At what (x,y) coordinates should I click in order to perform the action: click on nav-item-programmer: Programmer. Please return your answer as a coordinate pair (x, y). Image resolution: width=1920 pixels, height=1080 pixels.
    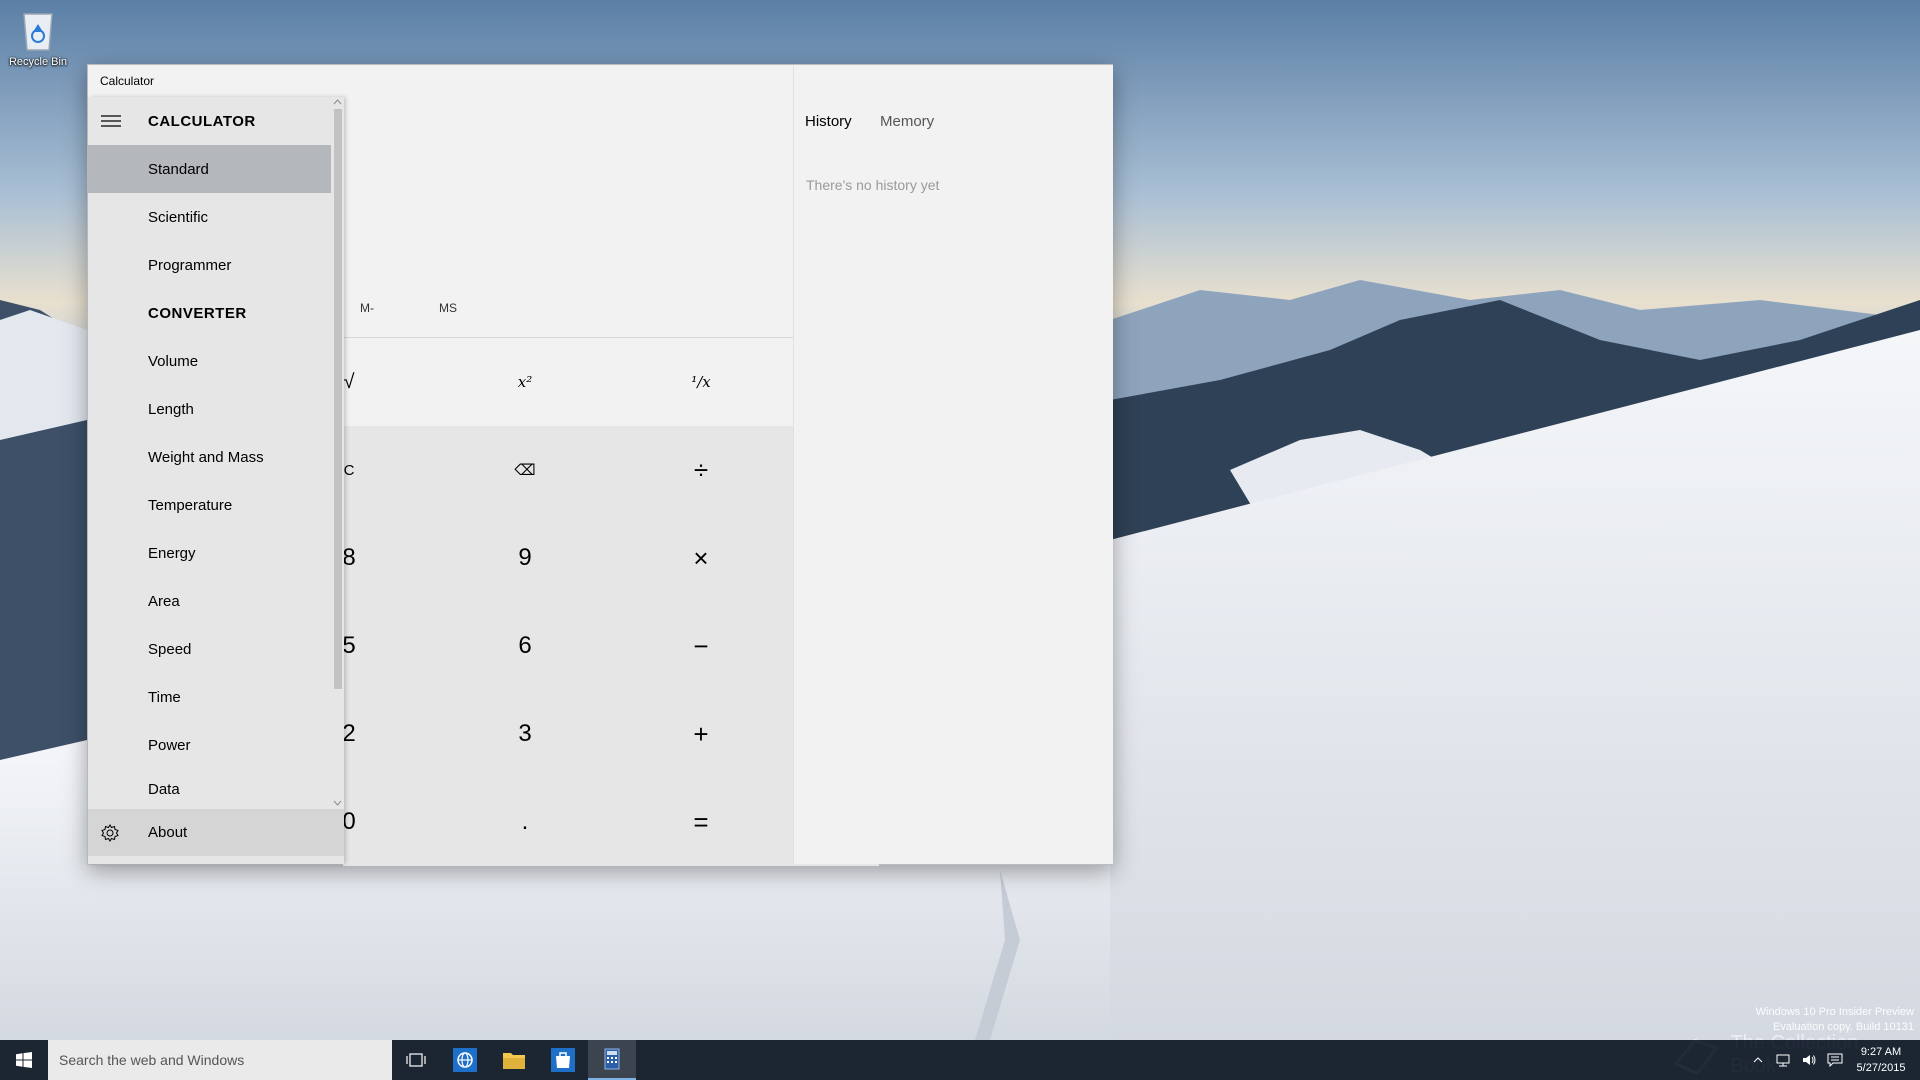
    Looking at the image, I should click on (209, 265).